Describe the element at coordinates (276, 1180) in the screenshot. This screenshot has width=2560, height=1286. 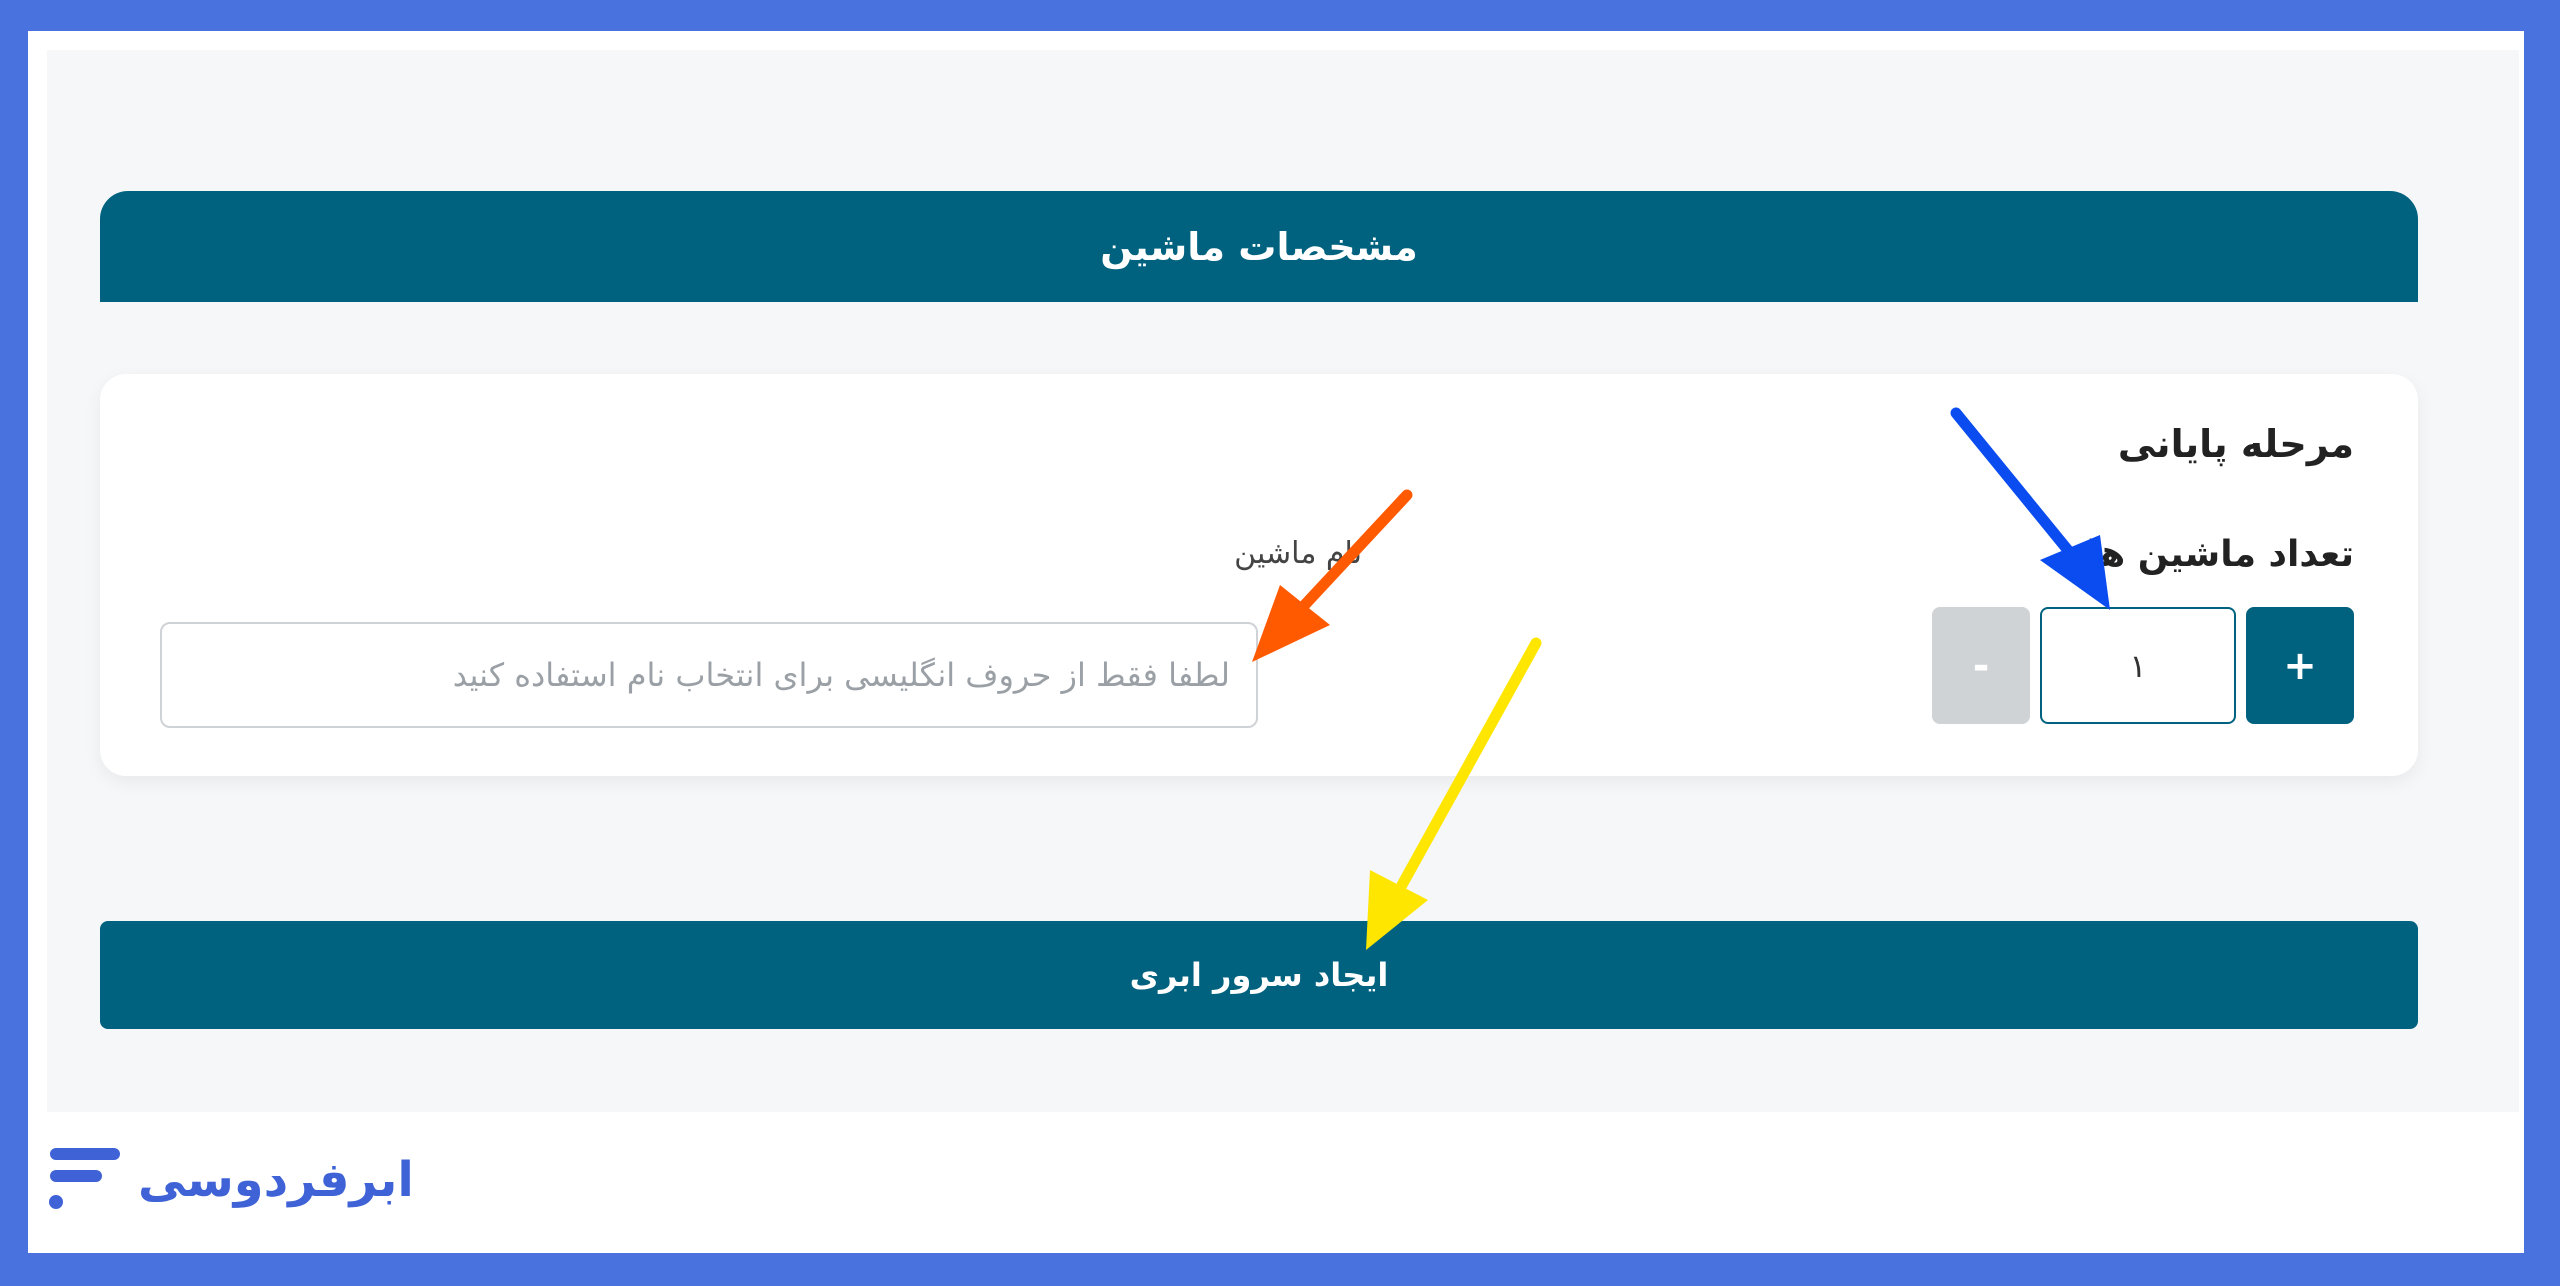
I see `brand-name: ابرفردوسی` at that location.